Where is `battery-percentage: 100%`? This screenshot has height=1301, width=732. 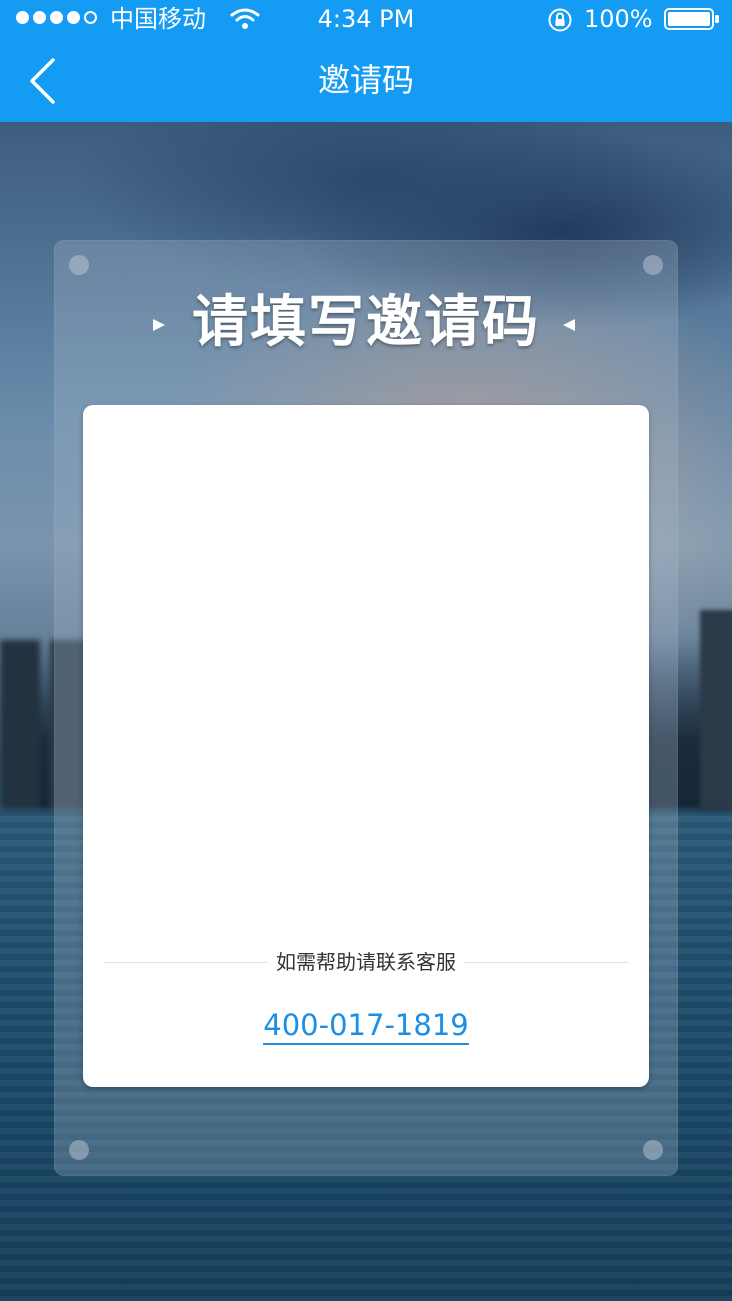
battery-percentage: 100% is located at coordinates (618, 19).